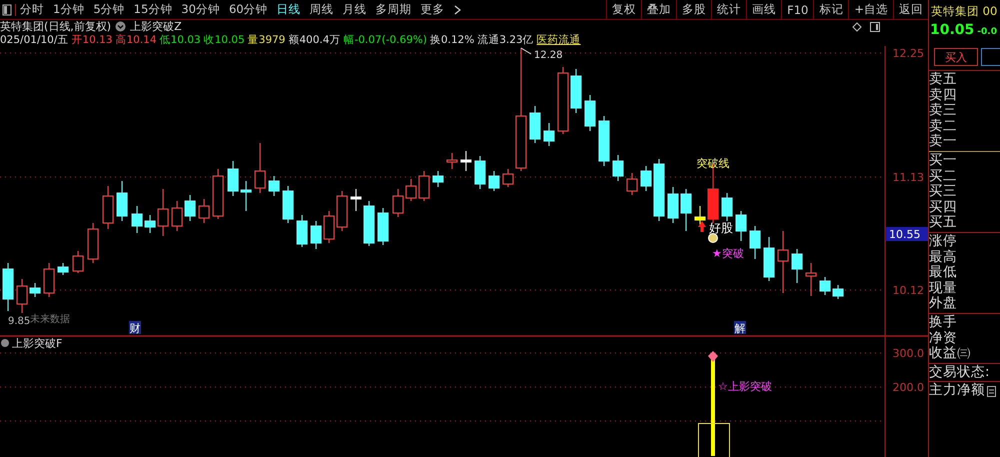 The width and height of the screenshot is (1000, 457). What do you see at coordinates (314, 39) in the screenshot?
I see `quote-value: 额400.4万` at bounding box center [314, 39].